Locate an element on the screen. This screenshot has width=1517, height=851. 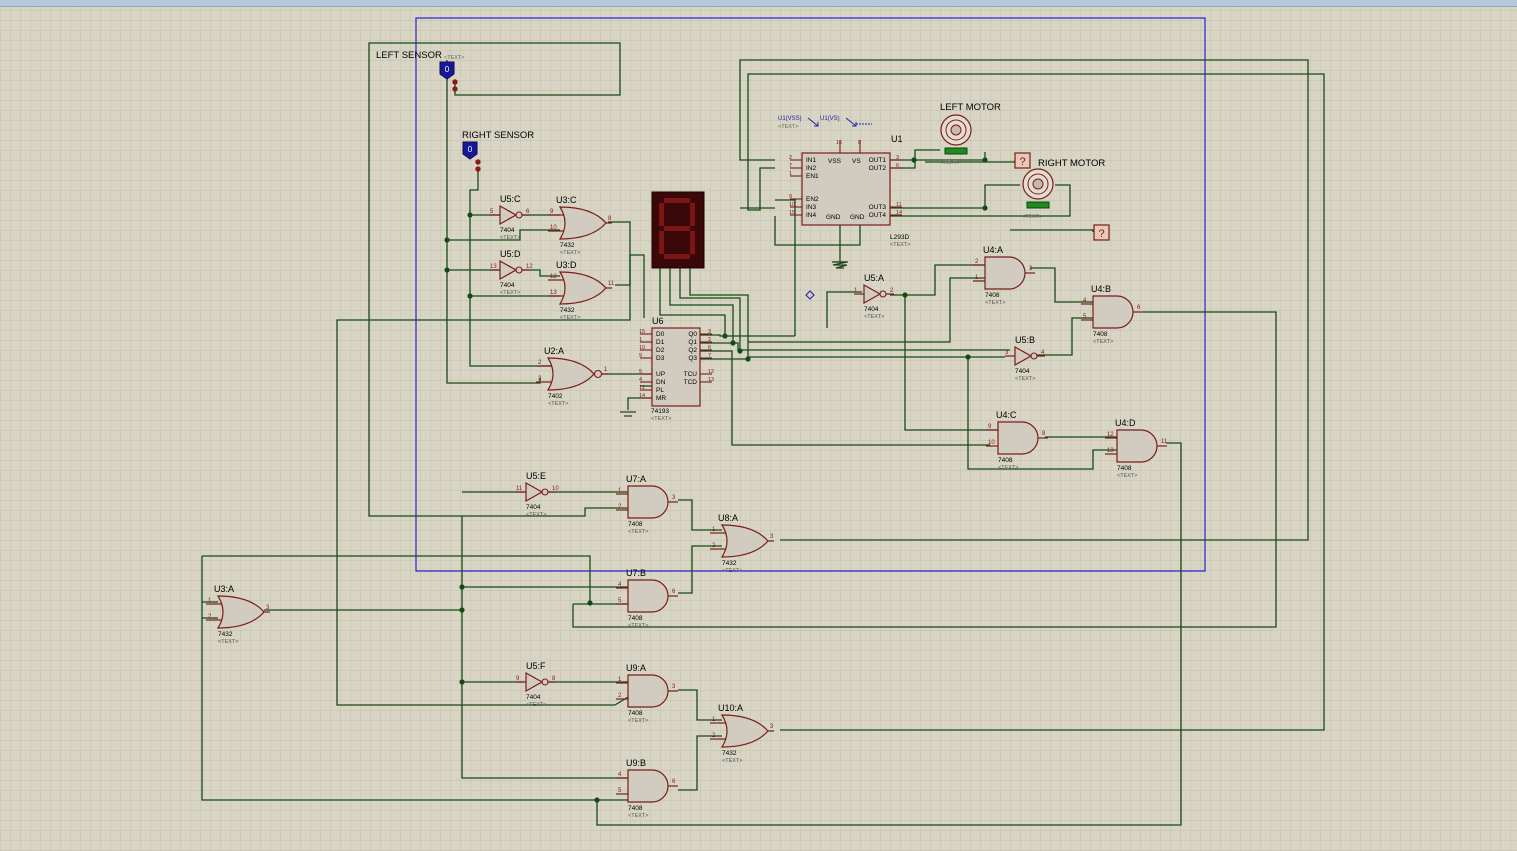
motor-speed-indicator is located at coordinates (1038, 205).